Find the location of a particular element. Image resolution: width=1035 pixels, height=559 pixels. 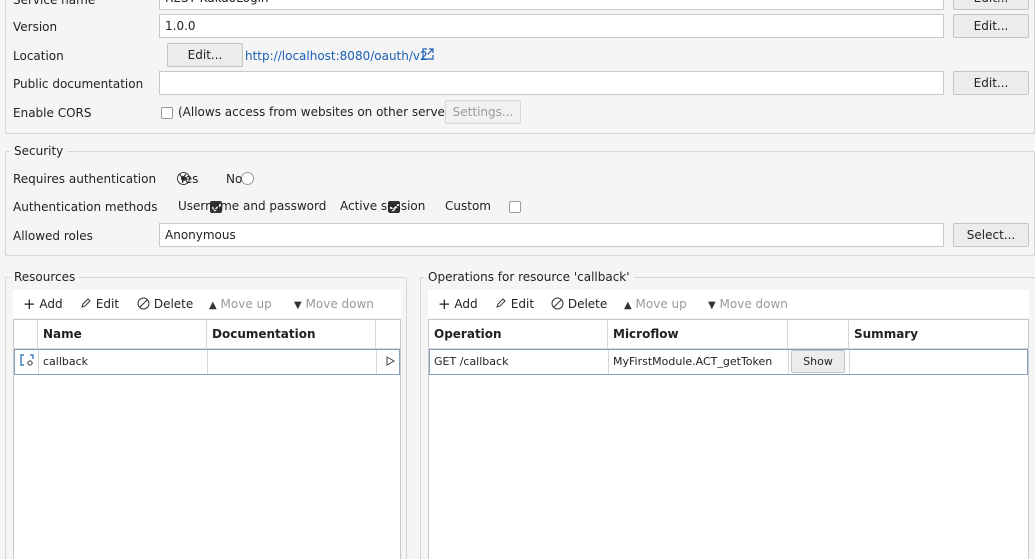

resources-edit-button: Edit is located at coordinates (99, 304).